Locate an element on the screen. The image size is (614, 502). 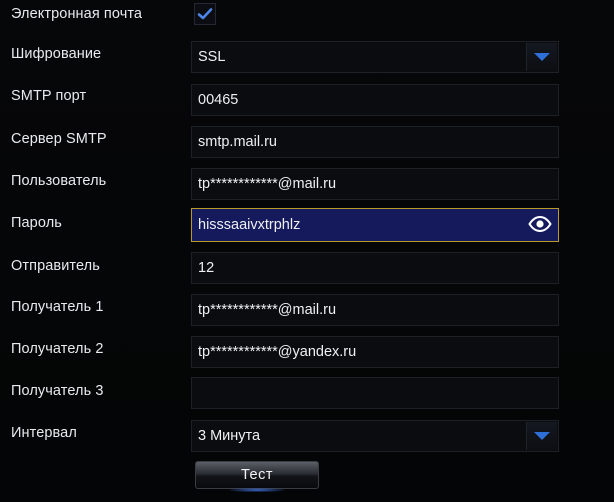
user-value: tp************@mail.ru is located at coordinates (267, 184).